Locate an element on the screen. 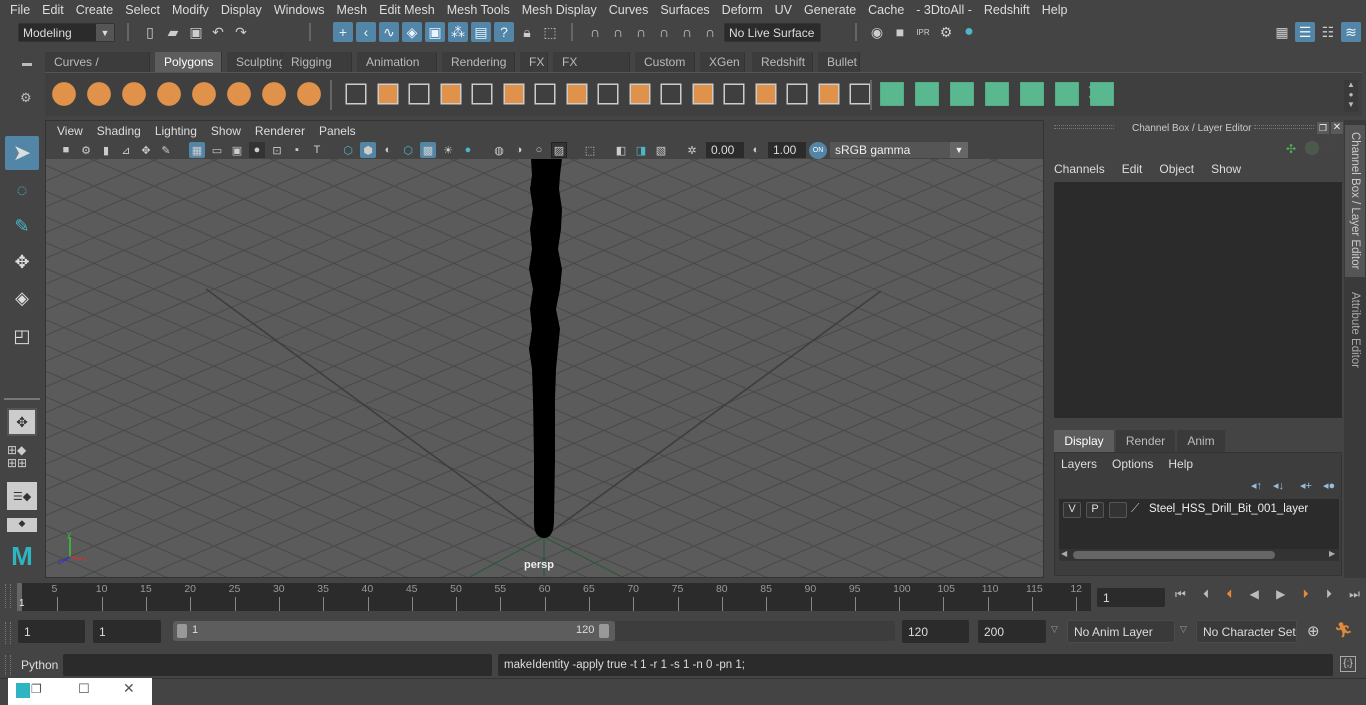 The height and width of the screenshot is (705, 1366). menu-deform: Deform is located at coordinates (742, 10).